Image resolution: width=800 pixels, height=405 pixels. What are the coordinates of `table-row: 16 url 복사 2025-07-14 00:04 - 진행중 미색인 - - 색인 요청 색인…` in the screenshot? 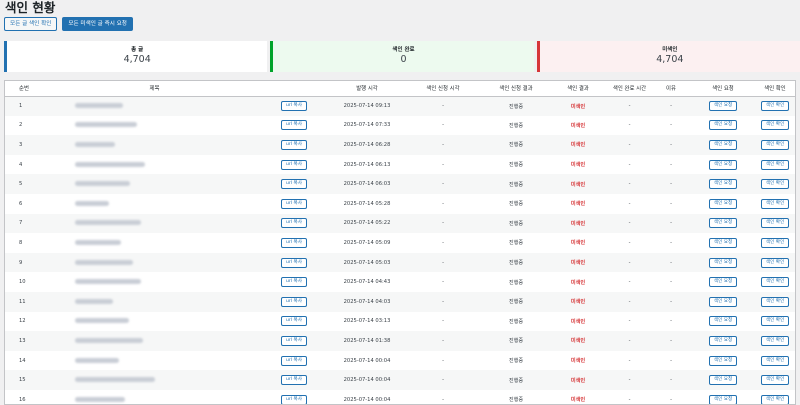 It's located at (400, 397).